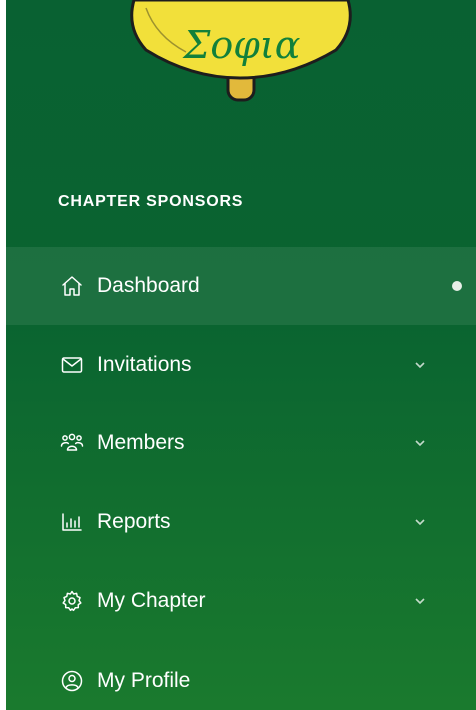  I want to click on nav-item-dashboard: Dashboard, so click(241, 286).